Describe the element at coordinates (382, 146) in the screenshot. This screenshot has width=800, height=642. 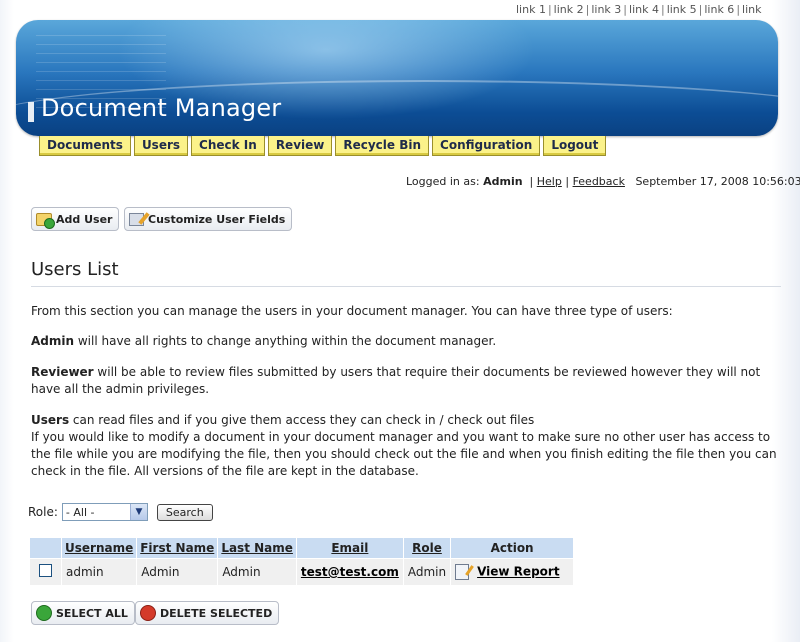
I see `tab-recycle-bin: Recycle Bin` at that location.